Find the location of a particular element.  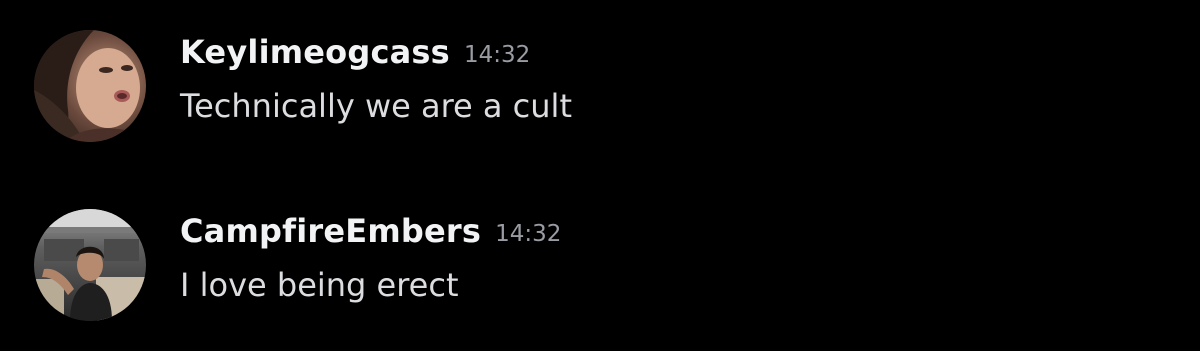

username: CampfireEmbers is located at coordinates (330, 231).